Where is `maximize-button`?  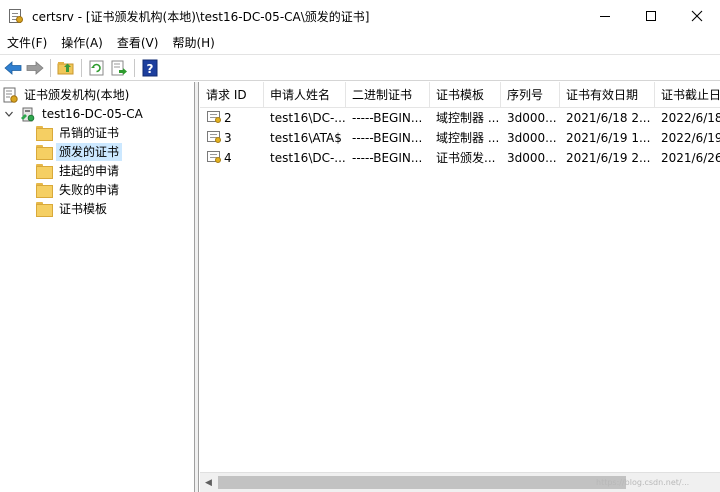 maximize-button is located at coordinates (651, 16).